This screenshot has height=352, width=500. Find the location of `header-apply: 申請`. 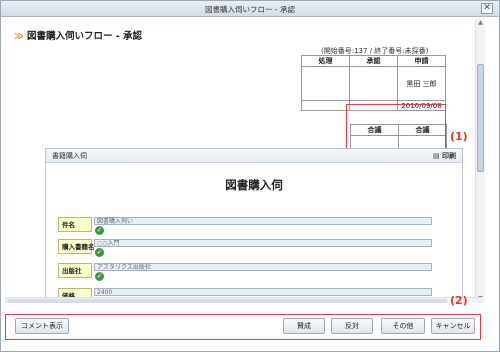

header-apply: 申請 is located at coordinates (421, 61).